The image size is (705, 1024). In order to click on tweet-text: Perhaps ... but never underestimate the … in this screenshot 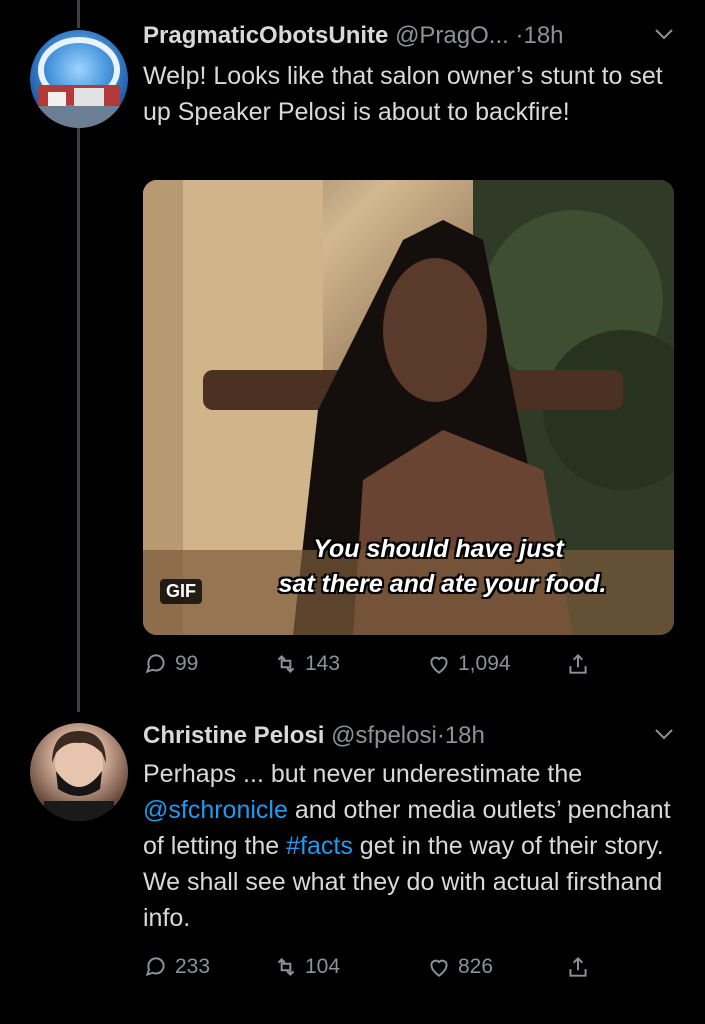, I will do `click(413, 846)`.